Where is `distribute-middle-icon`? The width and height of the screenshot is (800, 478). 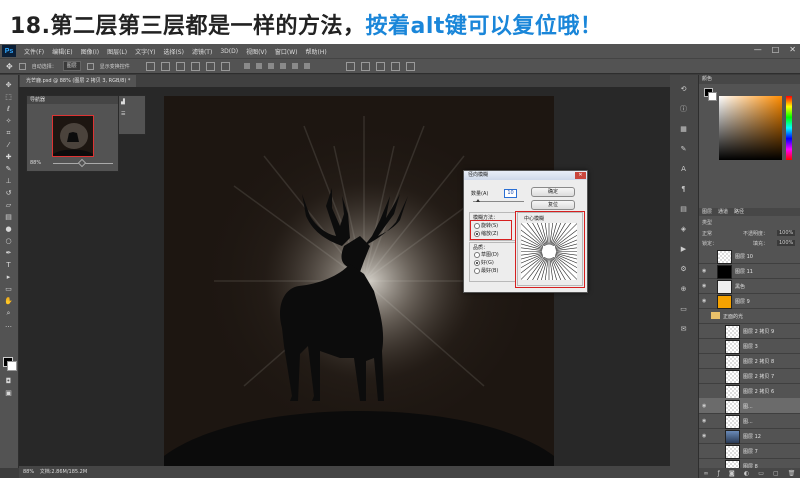 distribute-middle-icon is located at coordinates (258, 66).